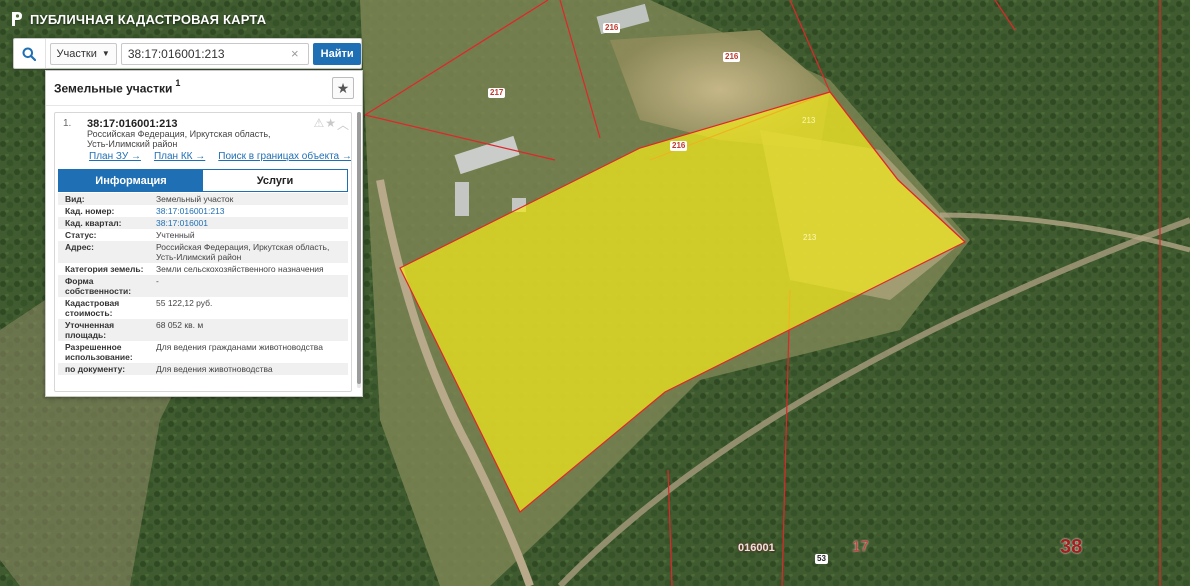 This screenshot has width=1190, height=586. Describe the element at coordinates (195, 199) in the screenshot. I see `info-value: Земельный участок` at that location.